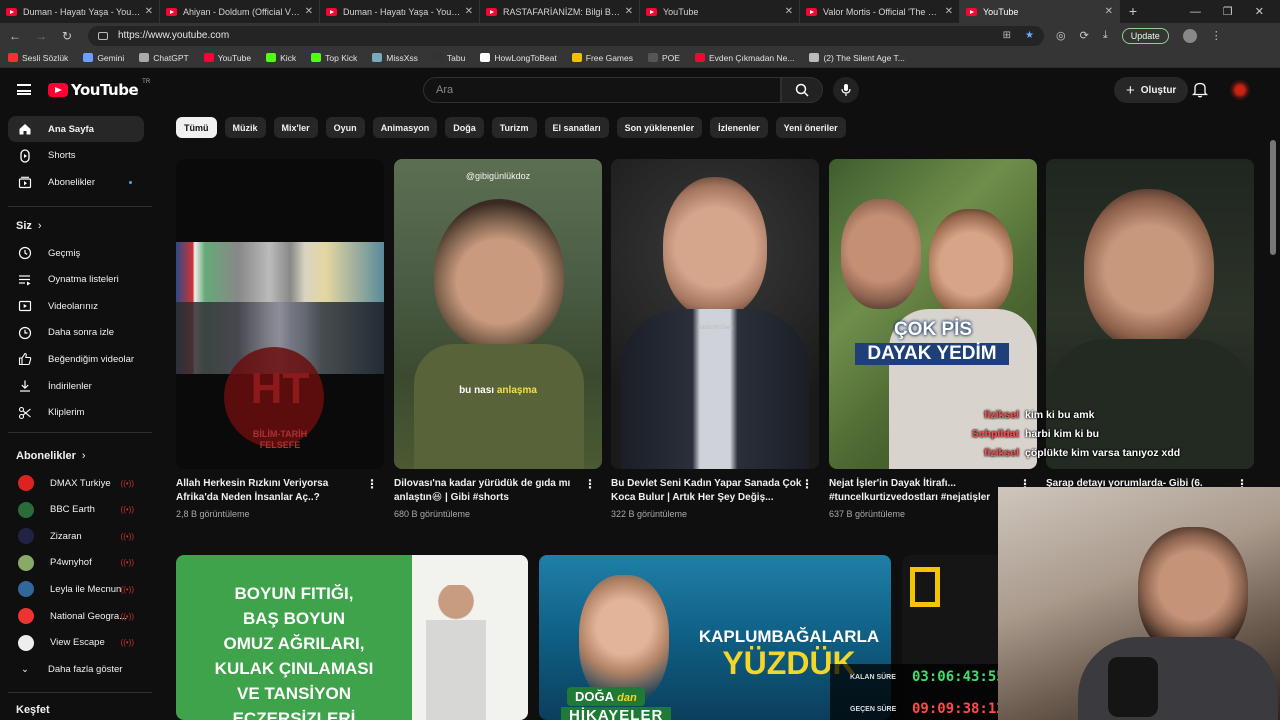 The image size is (1280, 720). What do you see at coordinates (664, 58) in the screenshot?
I see `bookmark-item: POE` at bounding box center [664, 58].